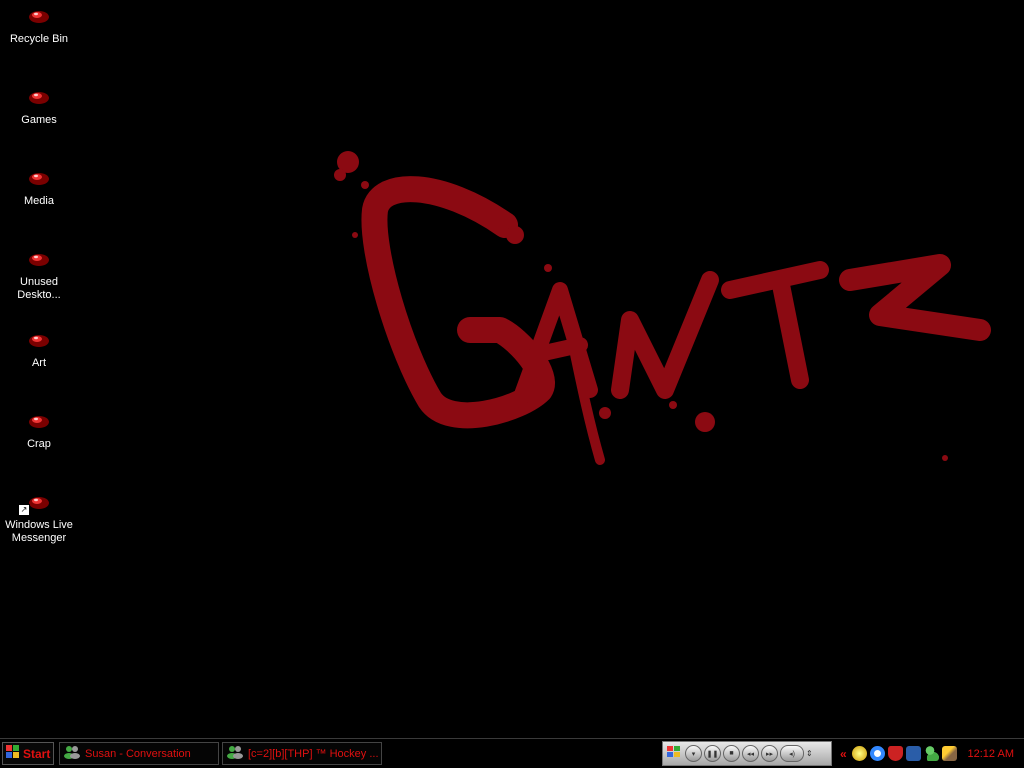 This screenshot has height=768, width=1024. Describe the element at coordinates (39, 351) in the screenshot. I see `desktop-icon-art: Art` at that location.